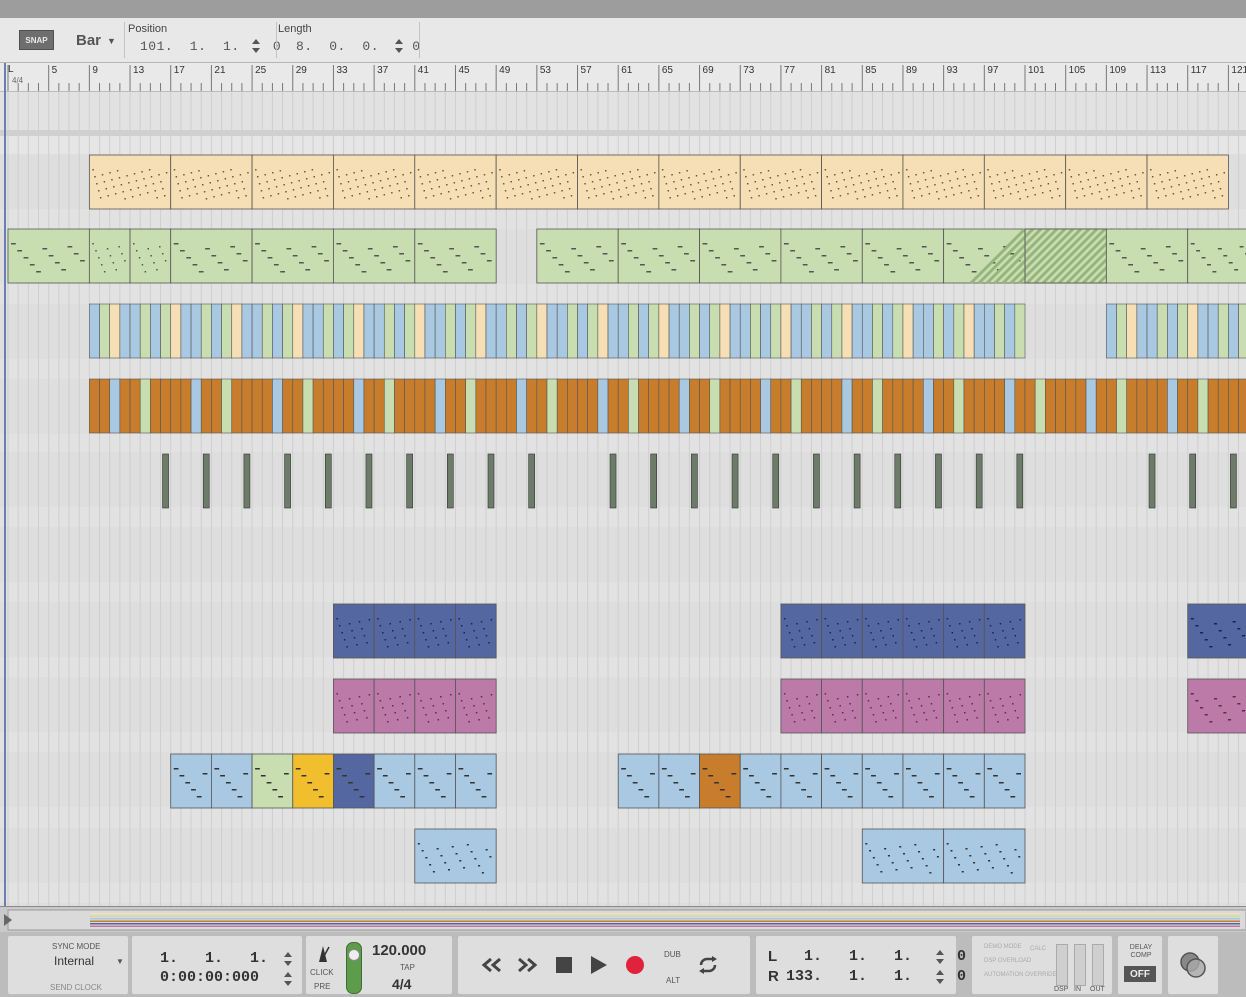 The image size is (1246, 997). What do you see at coordinates (36, 40) in the screenshot?
I see `snap-button: SNAP` at bounding box center [36, 40].